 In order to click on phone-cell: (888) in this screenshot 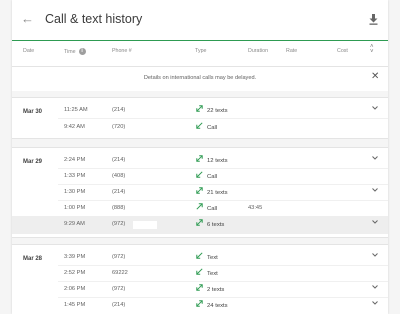, I will do `click(119, 208)`.